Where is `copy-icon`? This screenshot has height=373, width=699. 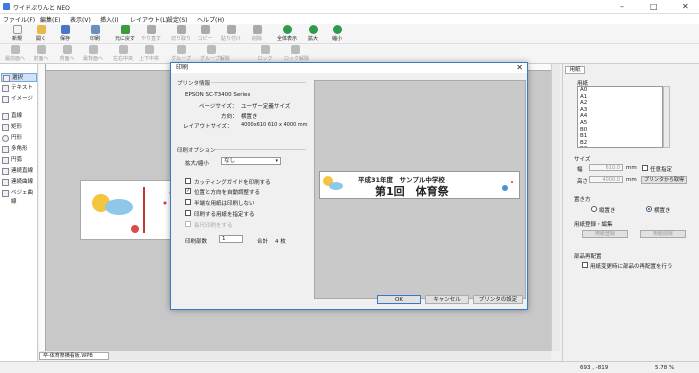
copy-icon is located at coordinates (205, 29).